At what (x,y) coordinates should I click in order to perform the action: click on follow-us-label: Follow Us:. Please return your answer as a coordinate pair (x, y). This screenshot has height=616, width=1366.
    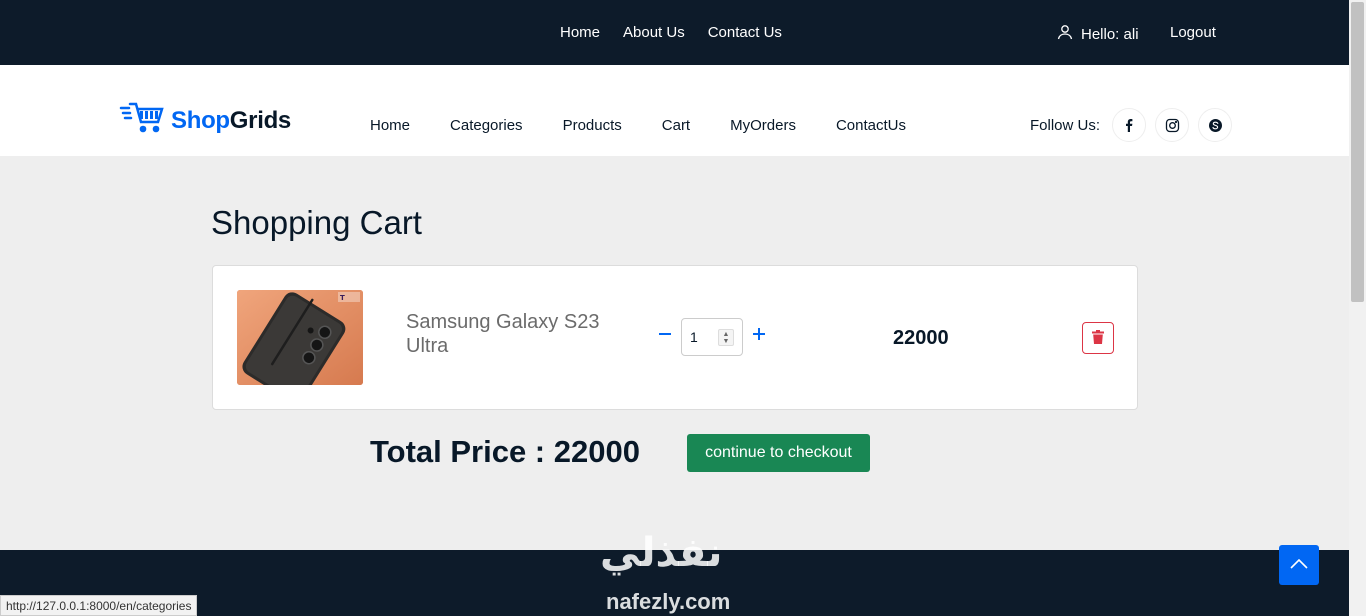
    Looking at the image, I should click on (1065, 125).